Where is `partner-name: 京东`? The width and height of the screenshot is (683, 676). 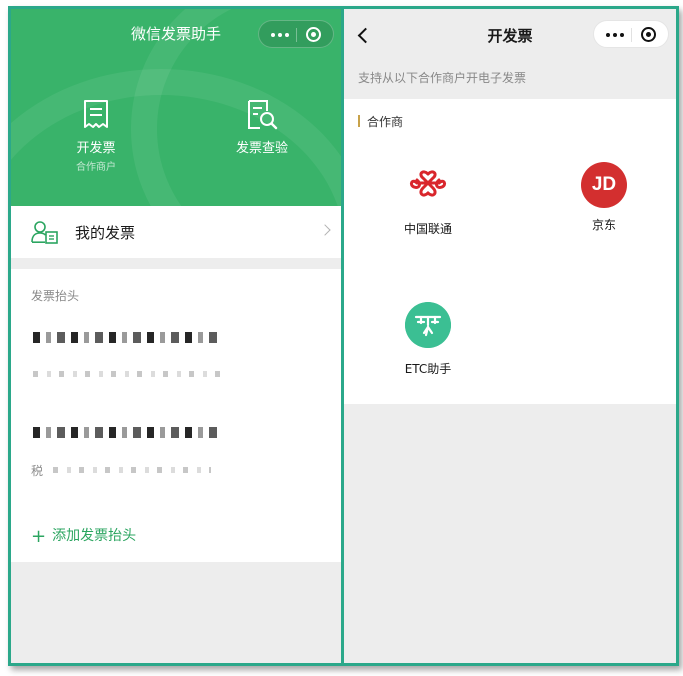
partner-name: 京东 is located at coordinates (603, 225).